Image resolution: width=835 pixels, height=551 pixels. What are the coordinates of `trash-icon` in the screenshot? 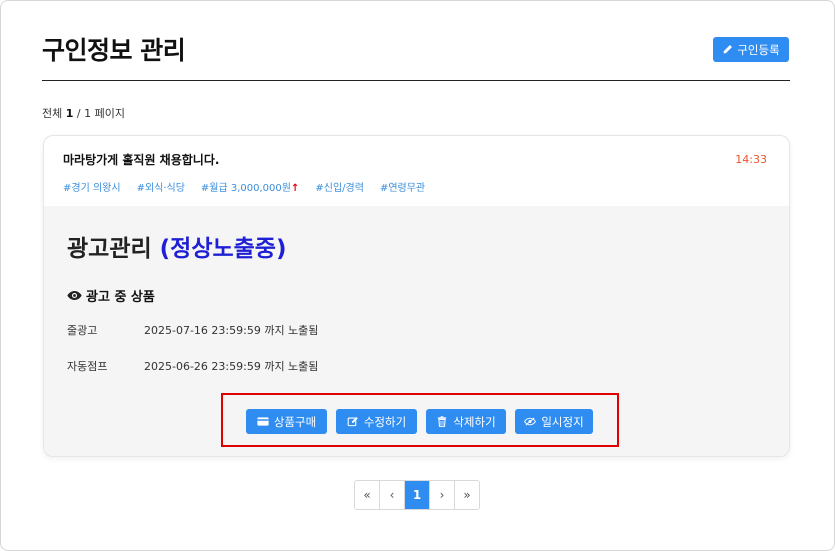 It's located at (442, 421).